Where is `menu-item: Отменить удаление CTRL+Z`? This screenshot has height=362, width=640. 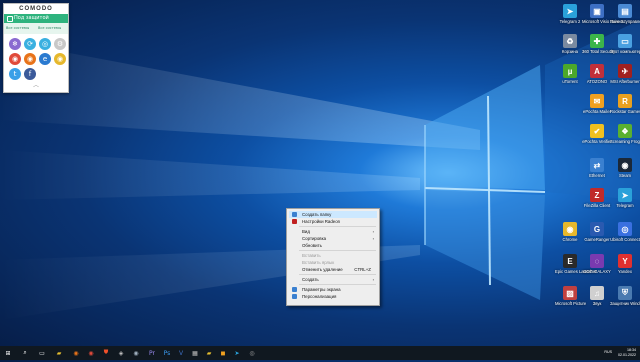
menu-item: Отменить удаление CTRL+Z is located at coordinates (333, 269).